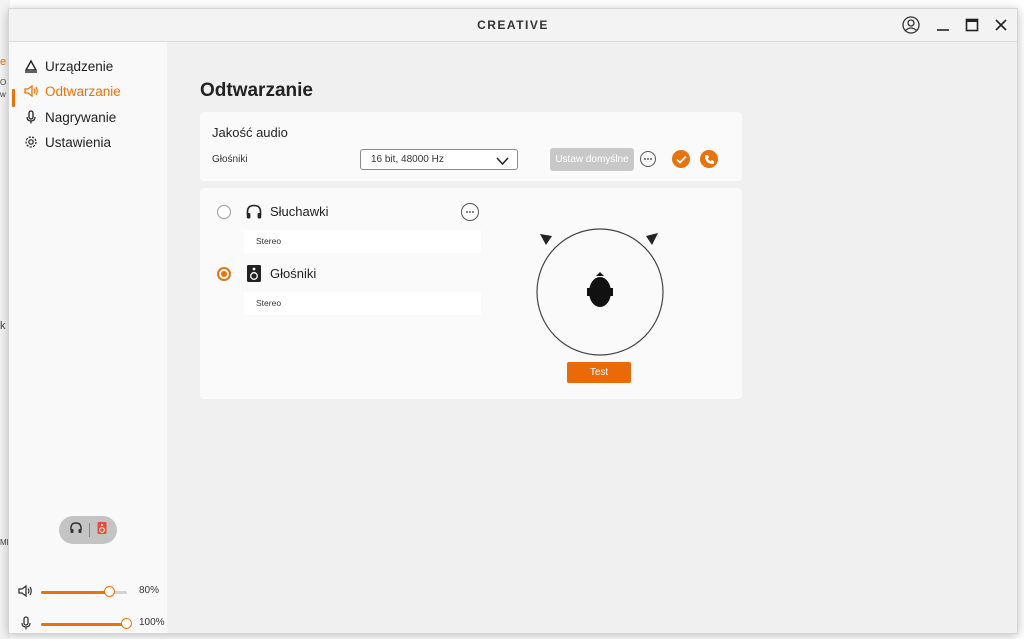 This screenshot has height=639, width=1024. I want to click on sidebar-item-device: Urządzenie, so click(68, 66).